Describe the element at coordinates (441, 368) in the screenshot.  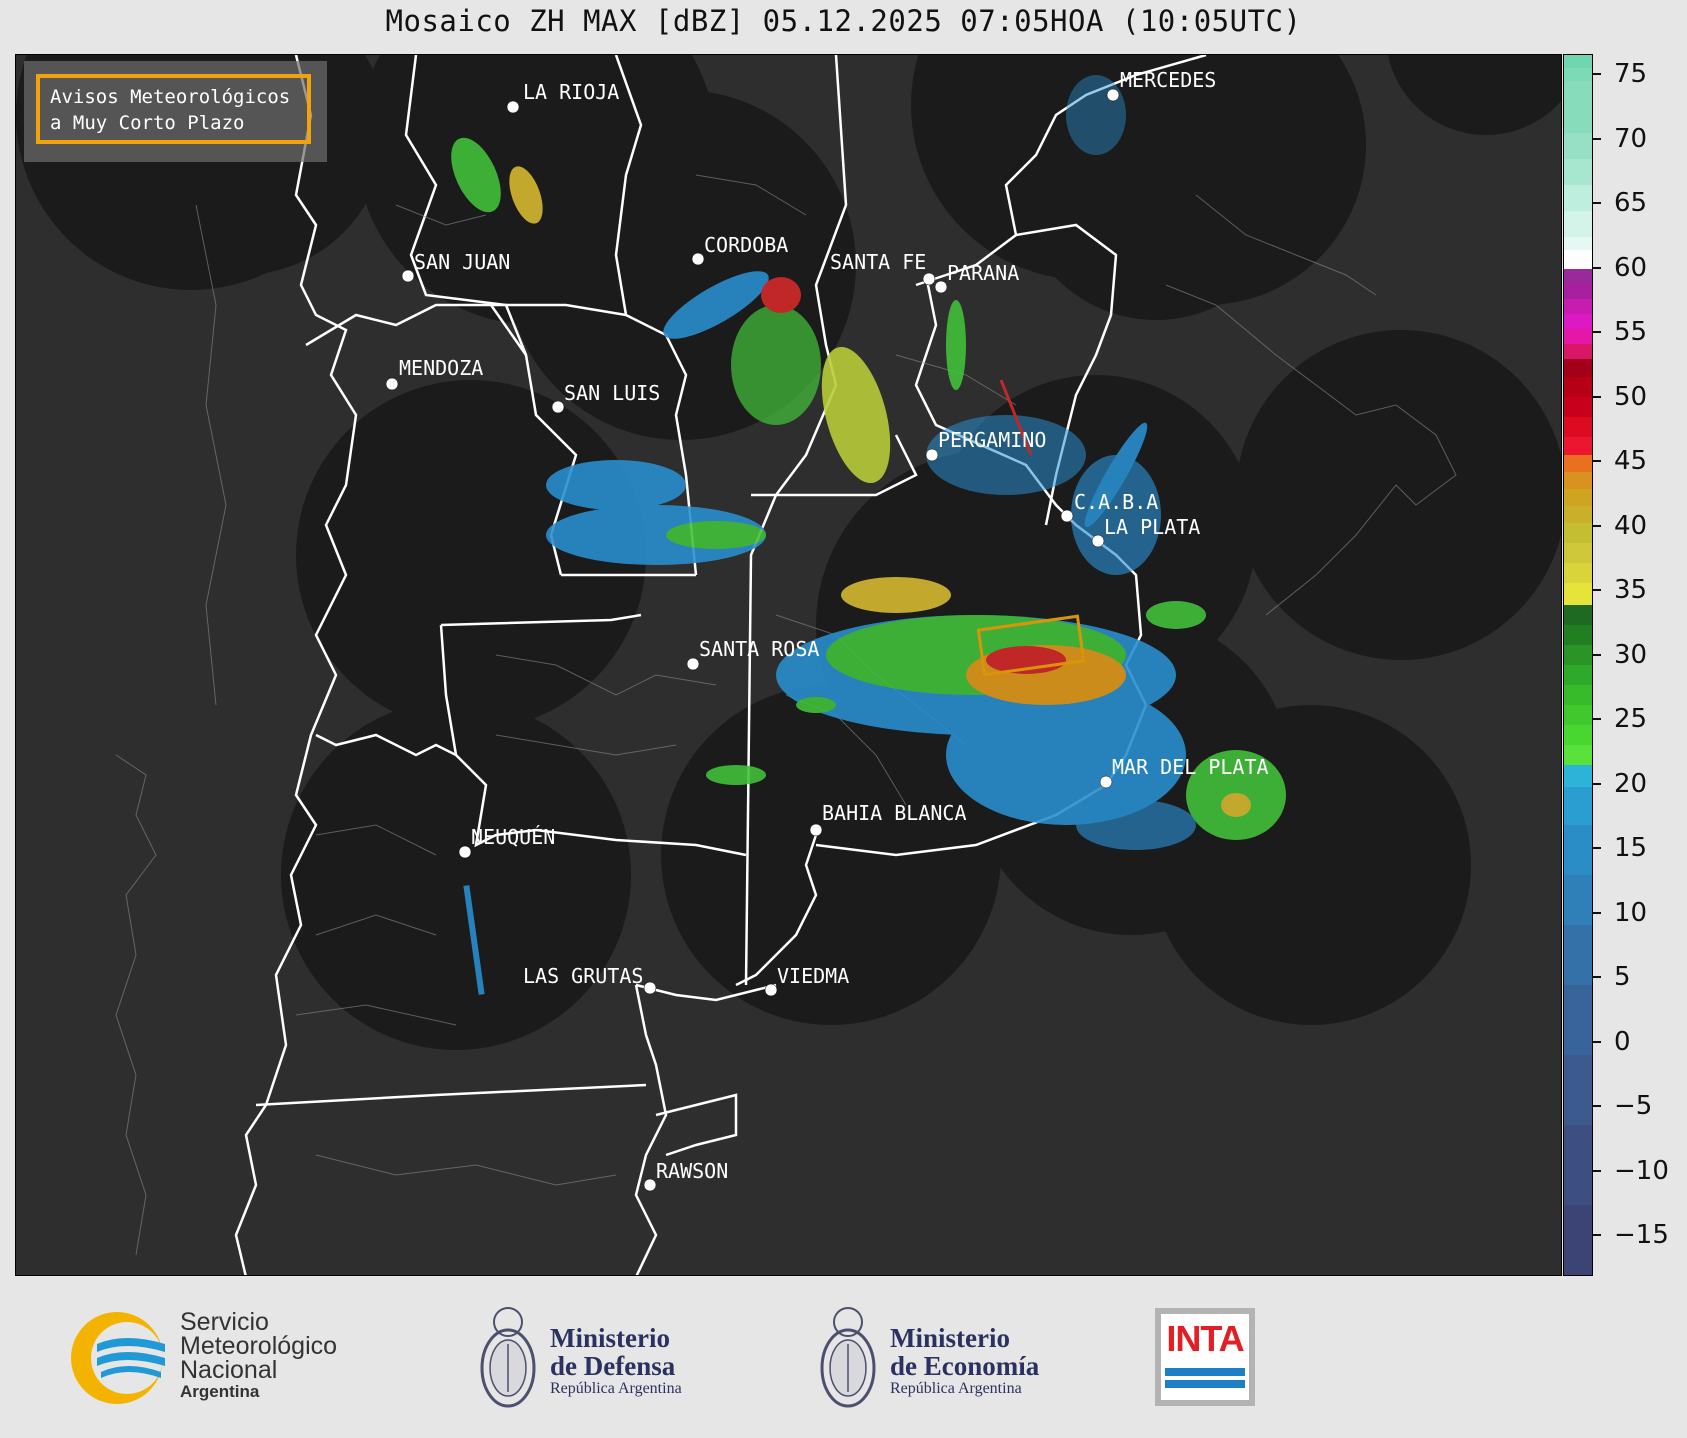
I see `city-label-mendoza: MENDOZA` at that location.